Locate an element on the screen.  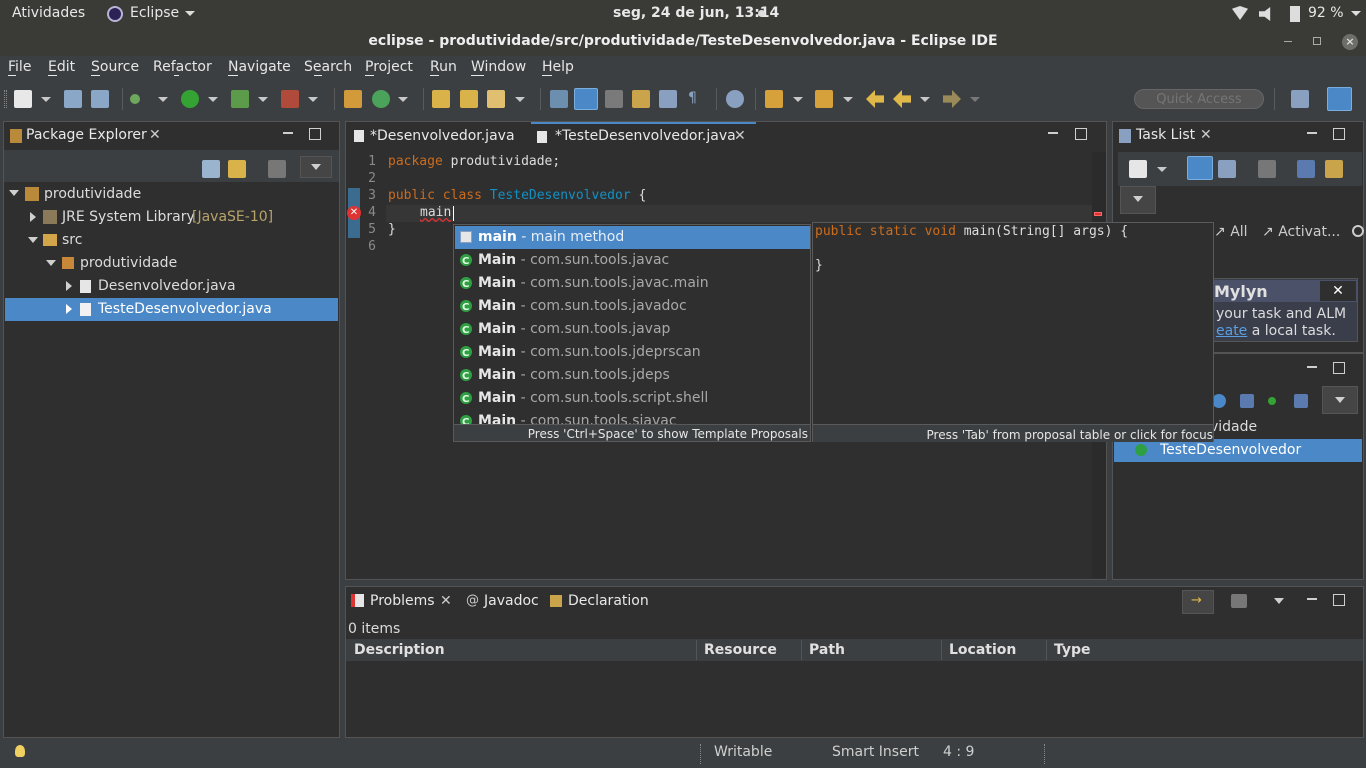
package-explorer-tab: Package Explorer ✕ is located at coordinates (87, 136).